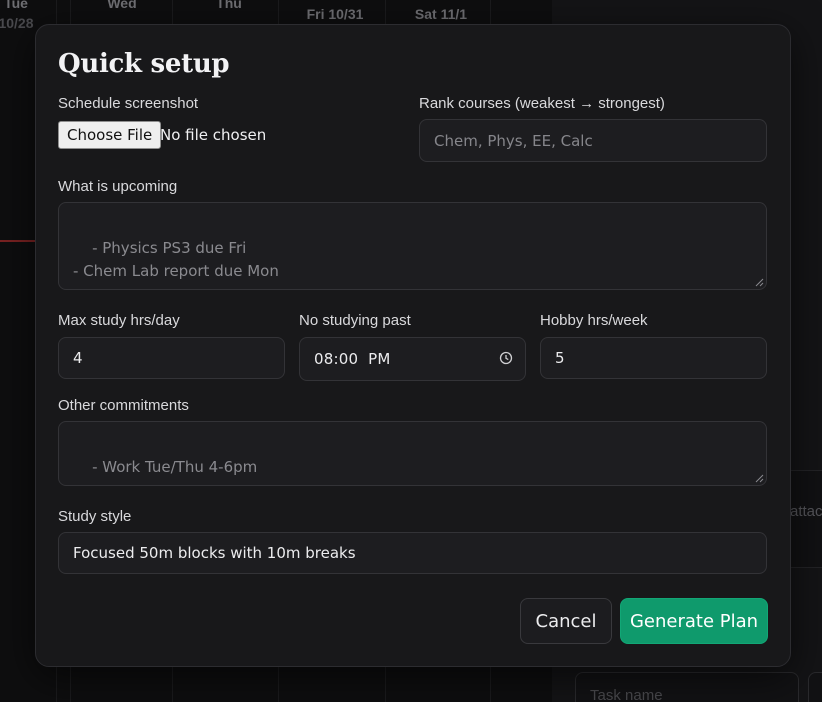  Describe the element at coordinates (594, 320) in the screenshot. I see `hobby-label: Hobby hrs/week` at that location.